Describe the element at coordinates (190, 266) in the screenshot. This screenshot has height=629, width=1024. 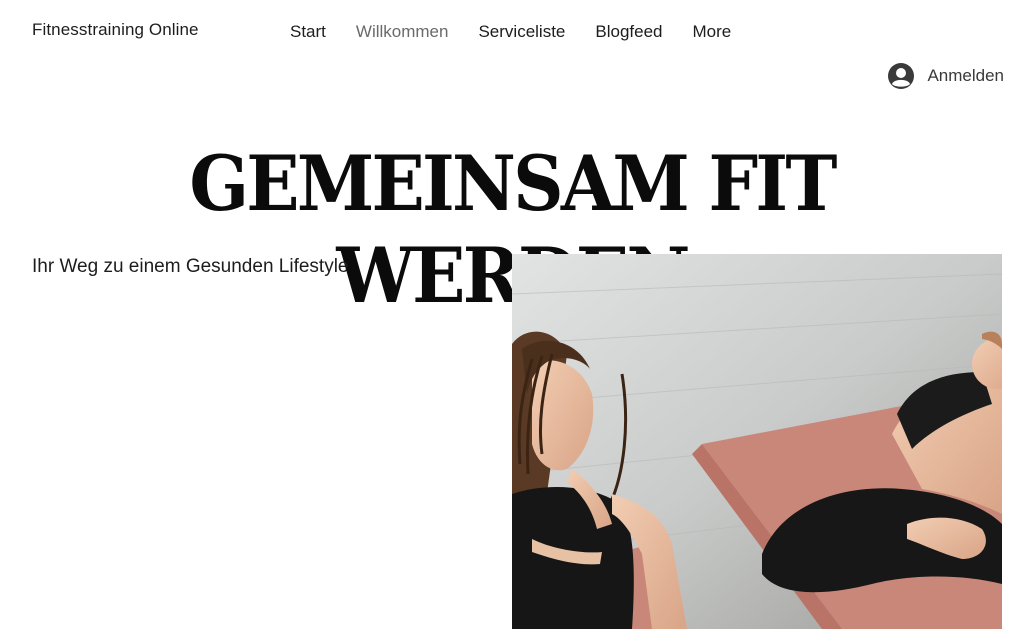
I see `hero-subtitle: Ihr Weg zu einem Gesunden Lifestyle` at that location.